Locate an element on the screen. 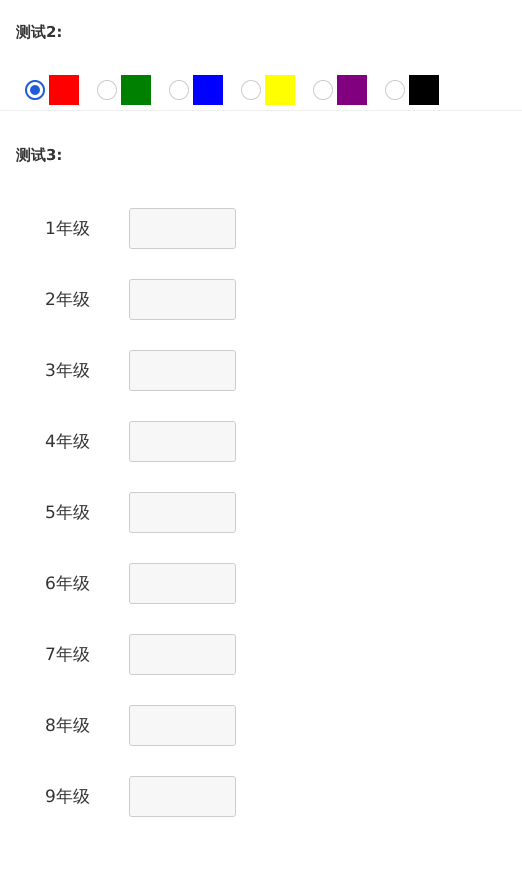 The image size is (522, 891). field-label: 4年级 is located at coordinates (67, 442).